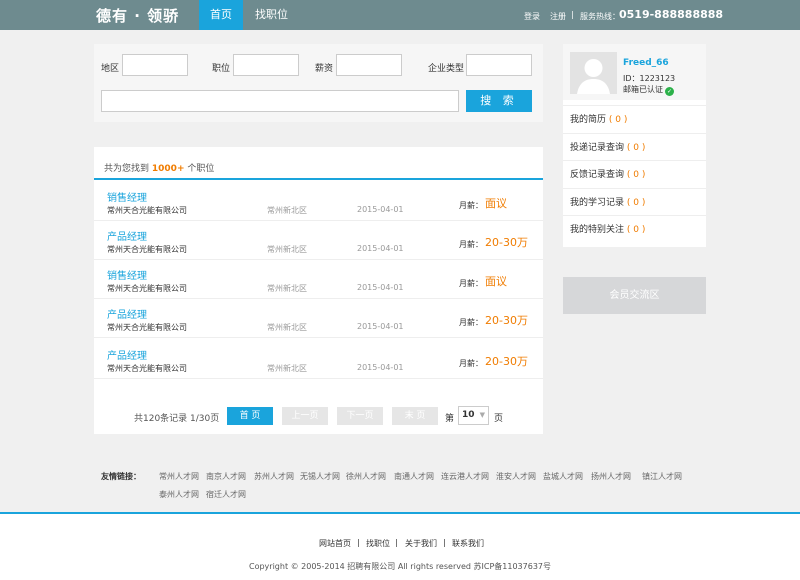 Image resolution: width=800 pixels, height=580 pixels. I want to click on email-verified-label: 邮箱已认证, so click(643, 89).